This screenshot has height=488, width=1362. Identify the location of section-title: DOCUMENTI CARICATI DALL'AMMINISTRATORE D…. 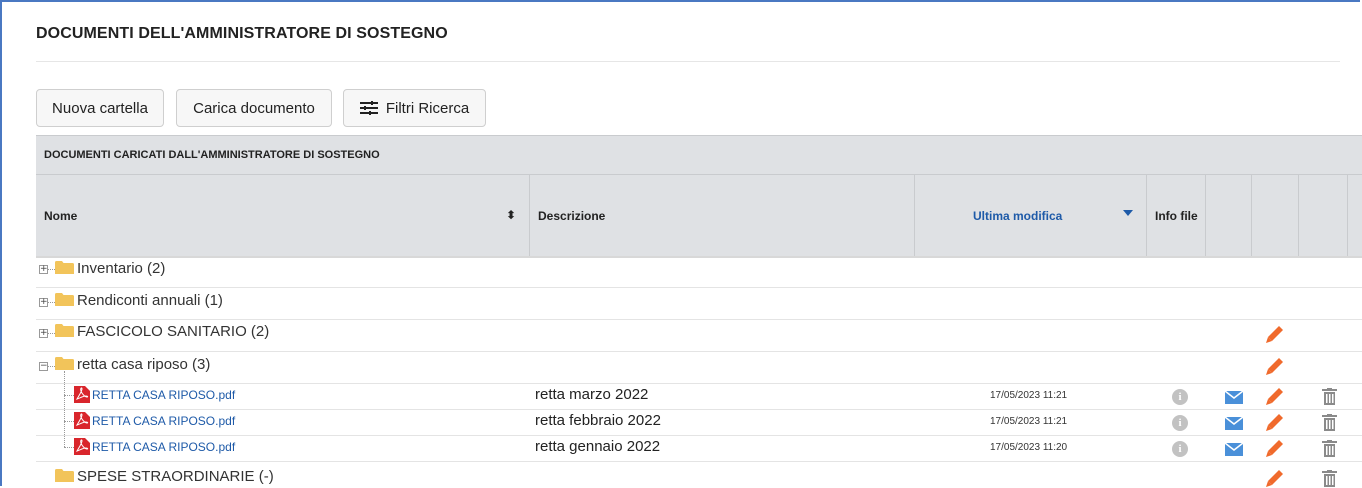
(212, 155).